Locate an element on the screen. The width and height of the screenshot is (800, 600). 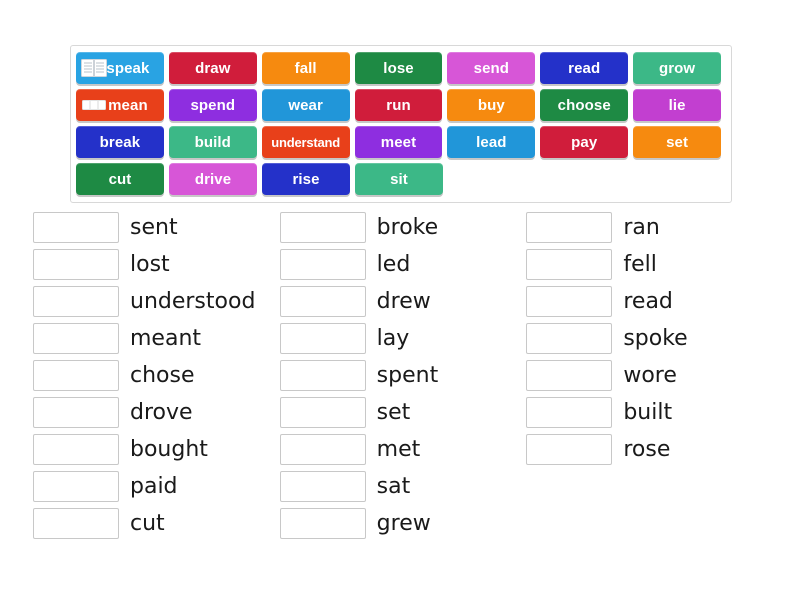
answer-word: met is located at coordinates (398, 449).